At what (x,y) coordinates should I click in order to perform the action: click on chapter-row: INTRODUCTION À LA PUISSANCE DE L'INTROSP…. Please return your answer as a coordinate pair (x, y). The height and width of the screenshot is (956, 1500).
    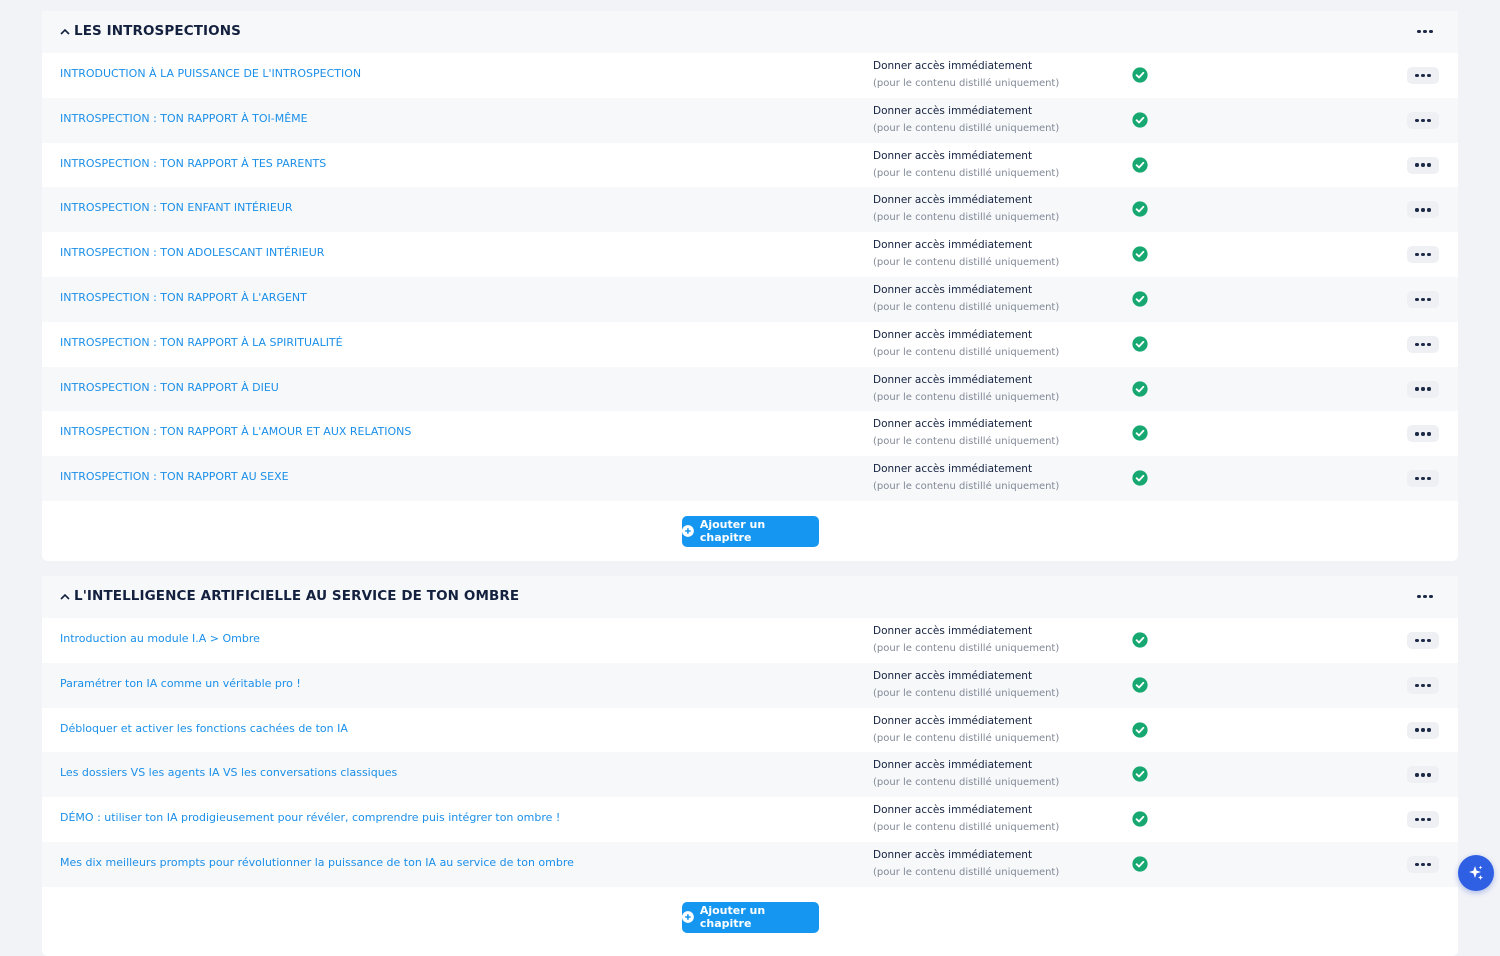
    Looking at the image, I should click on (750, 75).